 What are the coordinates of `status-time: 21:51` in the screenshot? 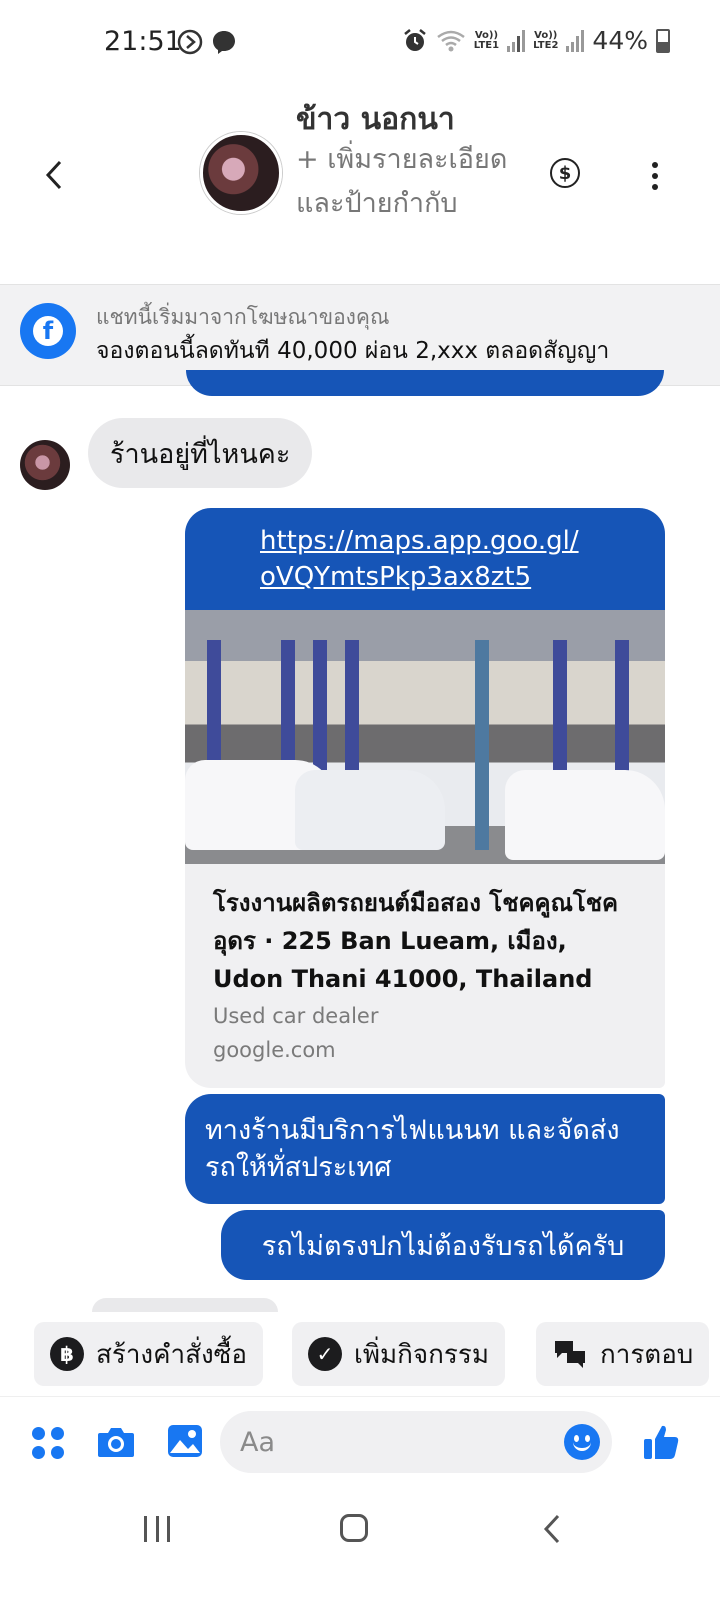 It's located at (143, 41).